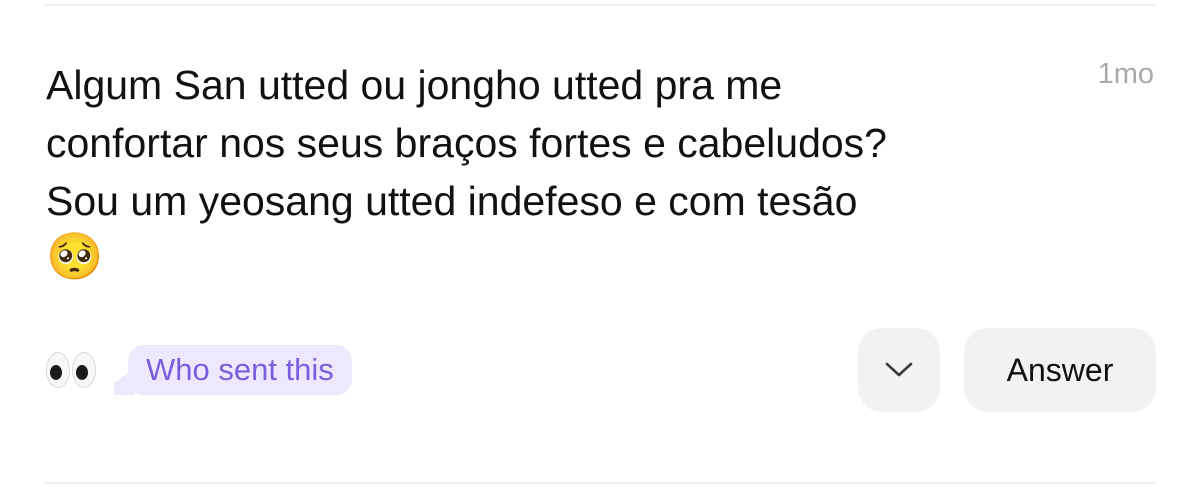 This screenshot has height=487, width=1200. What do you see at coordinates (75, 256) in the screenshot?
I see `pleading-face-icon: 🥺` at bounding box center [75, 256].